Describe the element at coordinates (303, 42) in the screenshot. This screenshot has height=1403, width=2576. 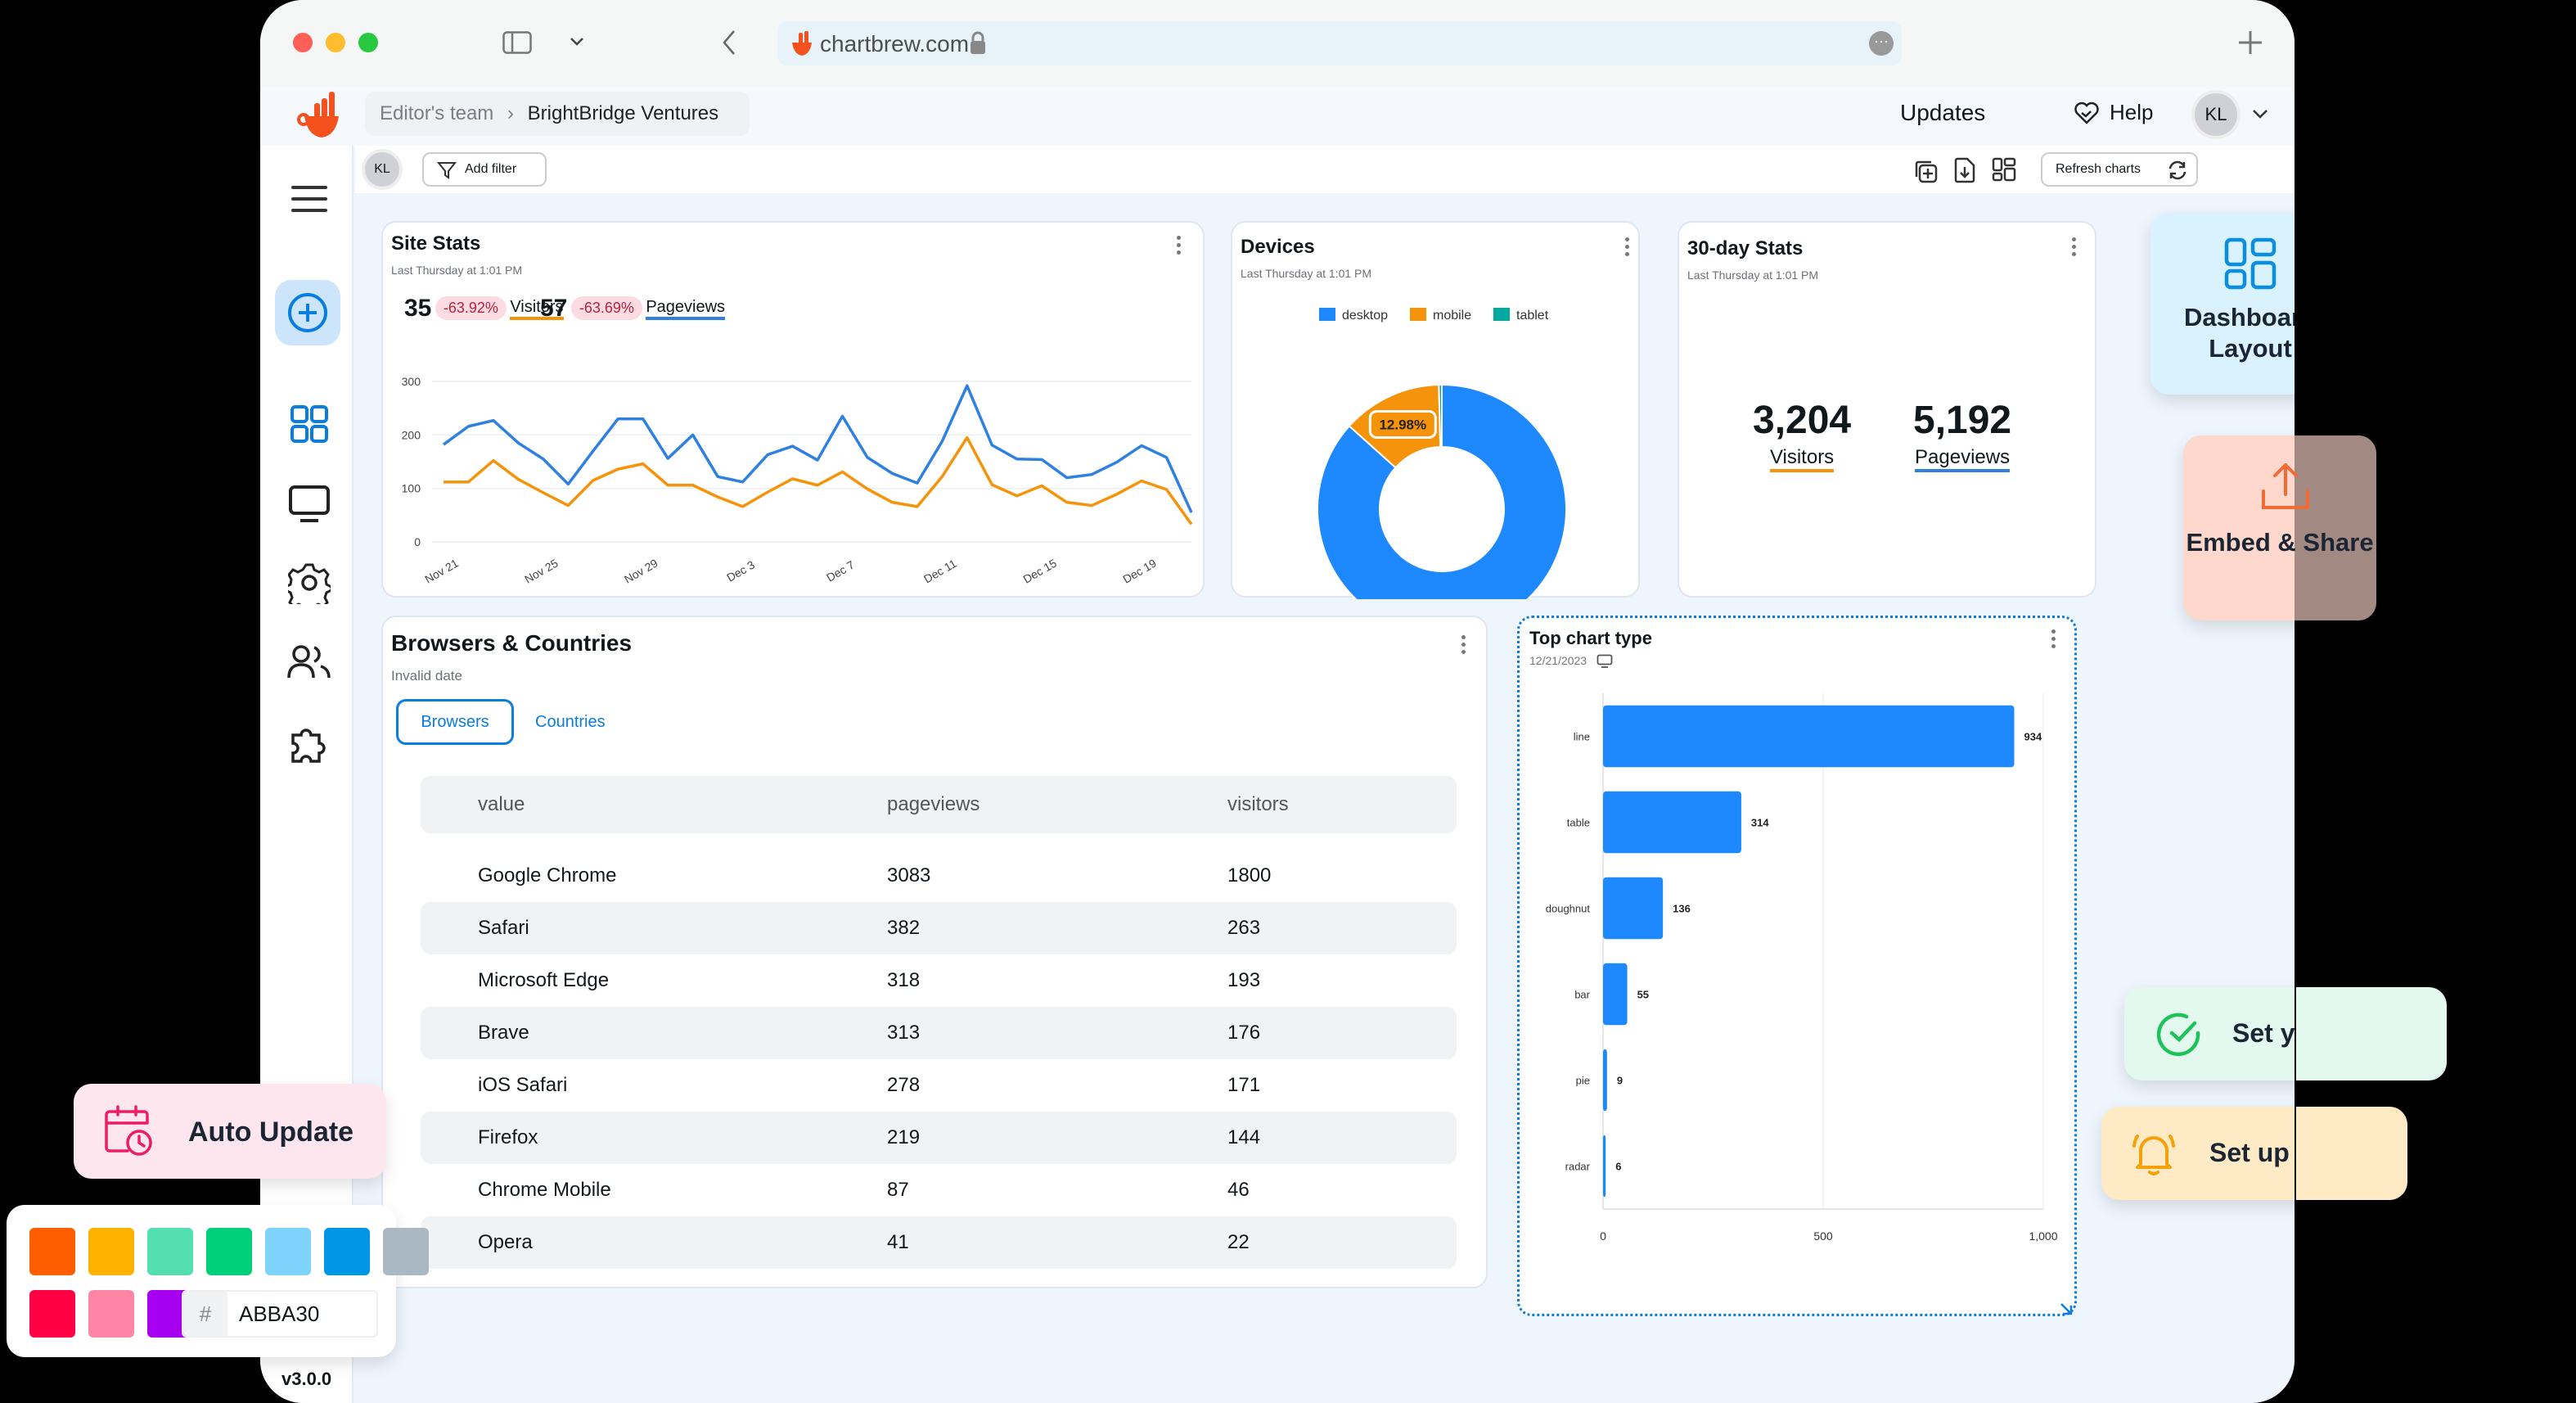
I see `close-window-button` at that location.